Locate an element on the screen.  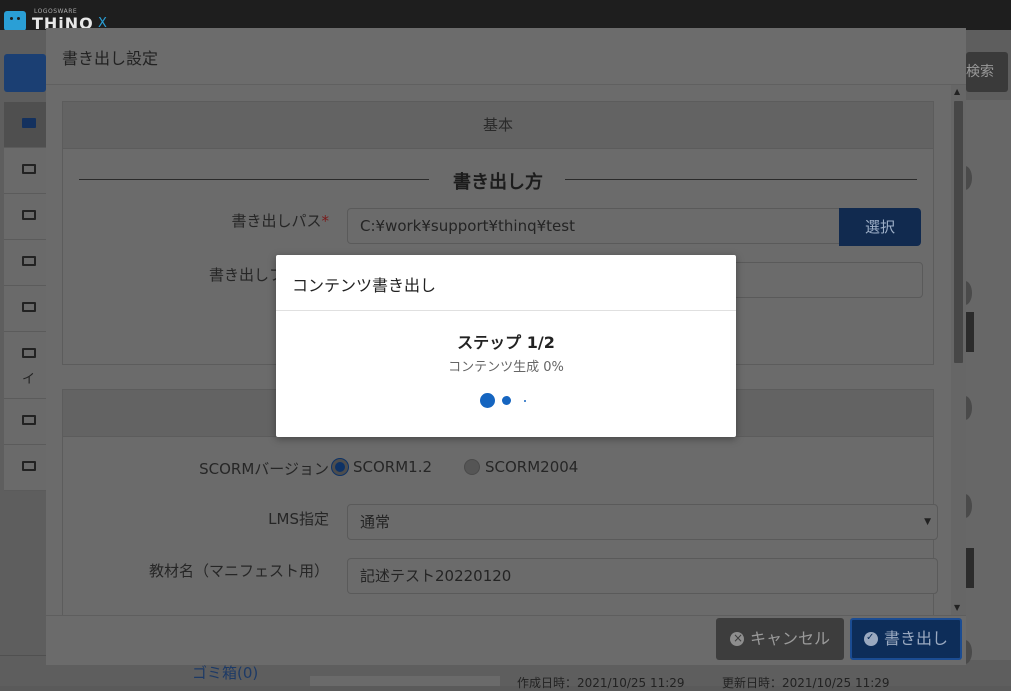
folder-sidebar: イ is located at coordinates (26, 296).